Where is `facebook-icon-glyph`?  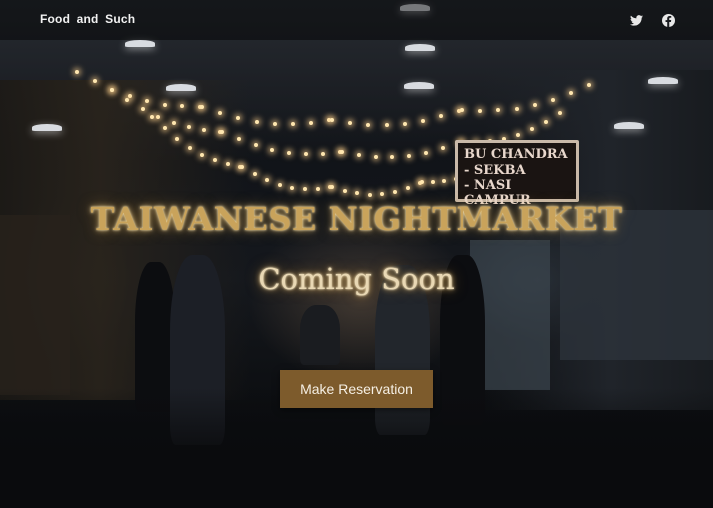 facebook-icon-glyph is located at coordinates (668, 20).